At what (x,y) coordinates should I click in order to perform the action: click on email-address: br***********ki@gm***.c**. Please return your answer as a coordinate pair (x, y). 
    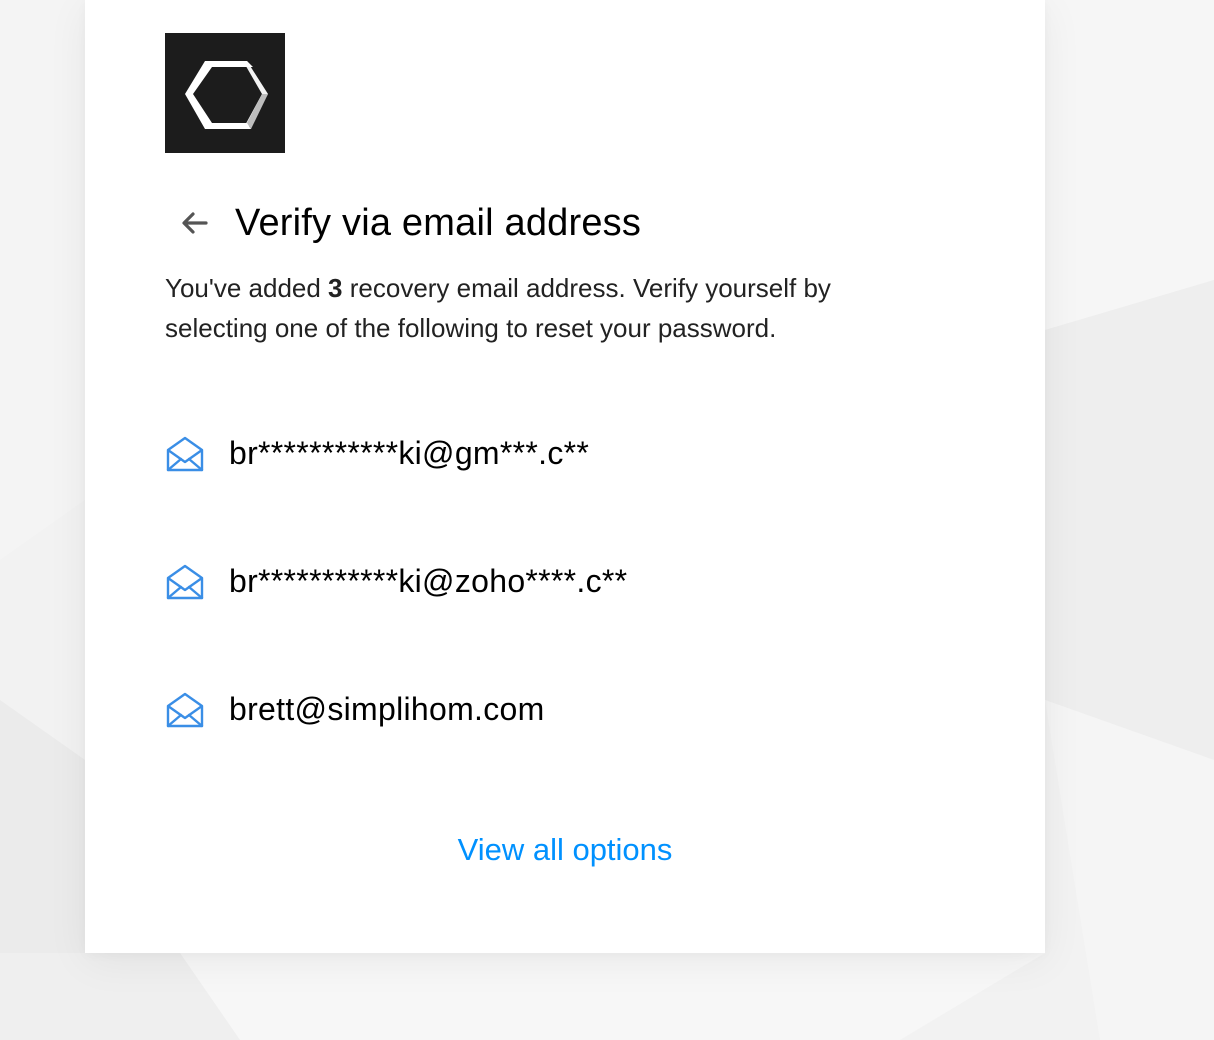
    Looking at the image, I should click on (409, 453).